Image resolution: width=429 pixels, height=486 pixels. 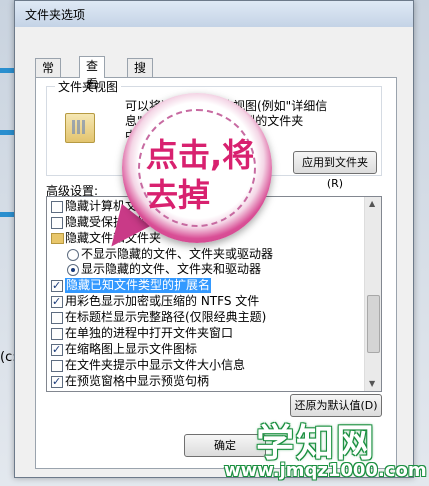 I want to click on callout-text: 点击,将 去掉, so click(x=200, y=175).